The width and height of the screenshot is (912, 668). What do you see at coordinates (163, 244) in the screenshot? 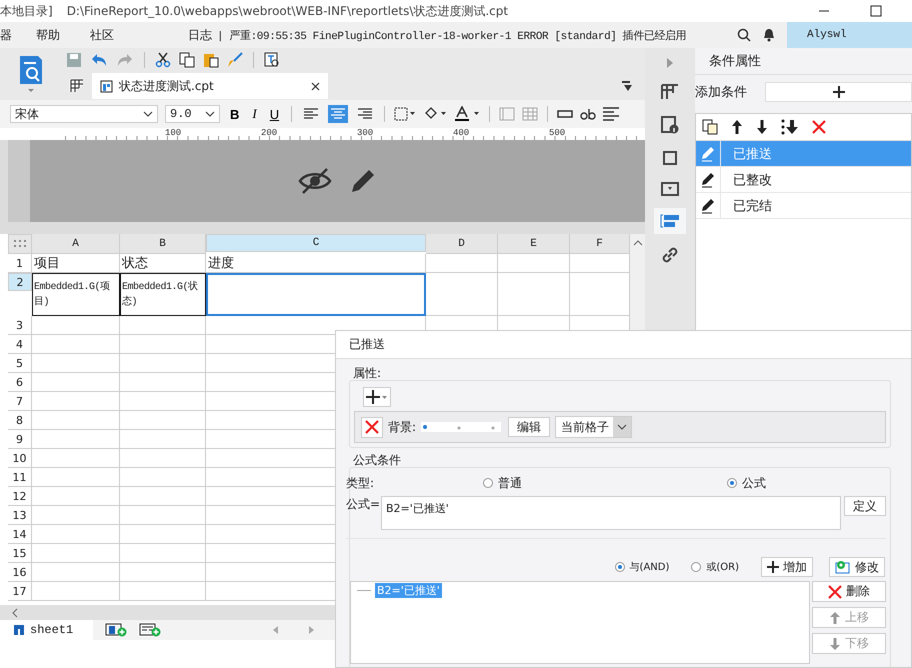
I see `column-header: B` at bounding box center [163, 244].